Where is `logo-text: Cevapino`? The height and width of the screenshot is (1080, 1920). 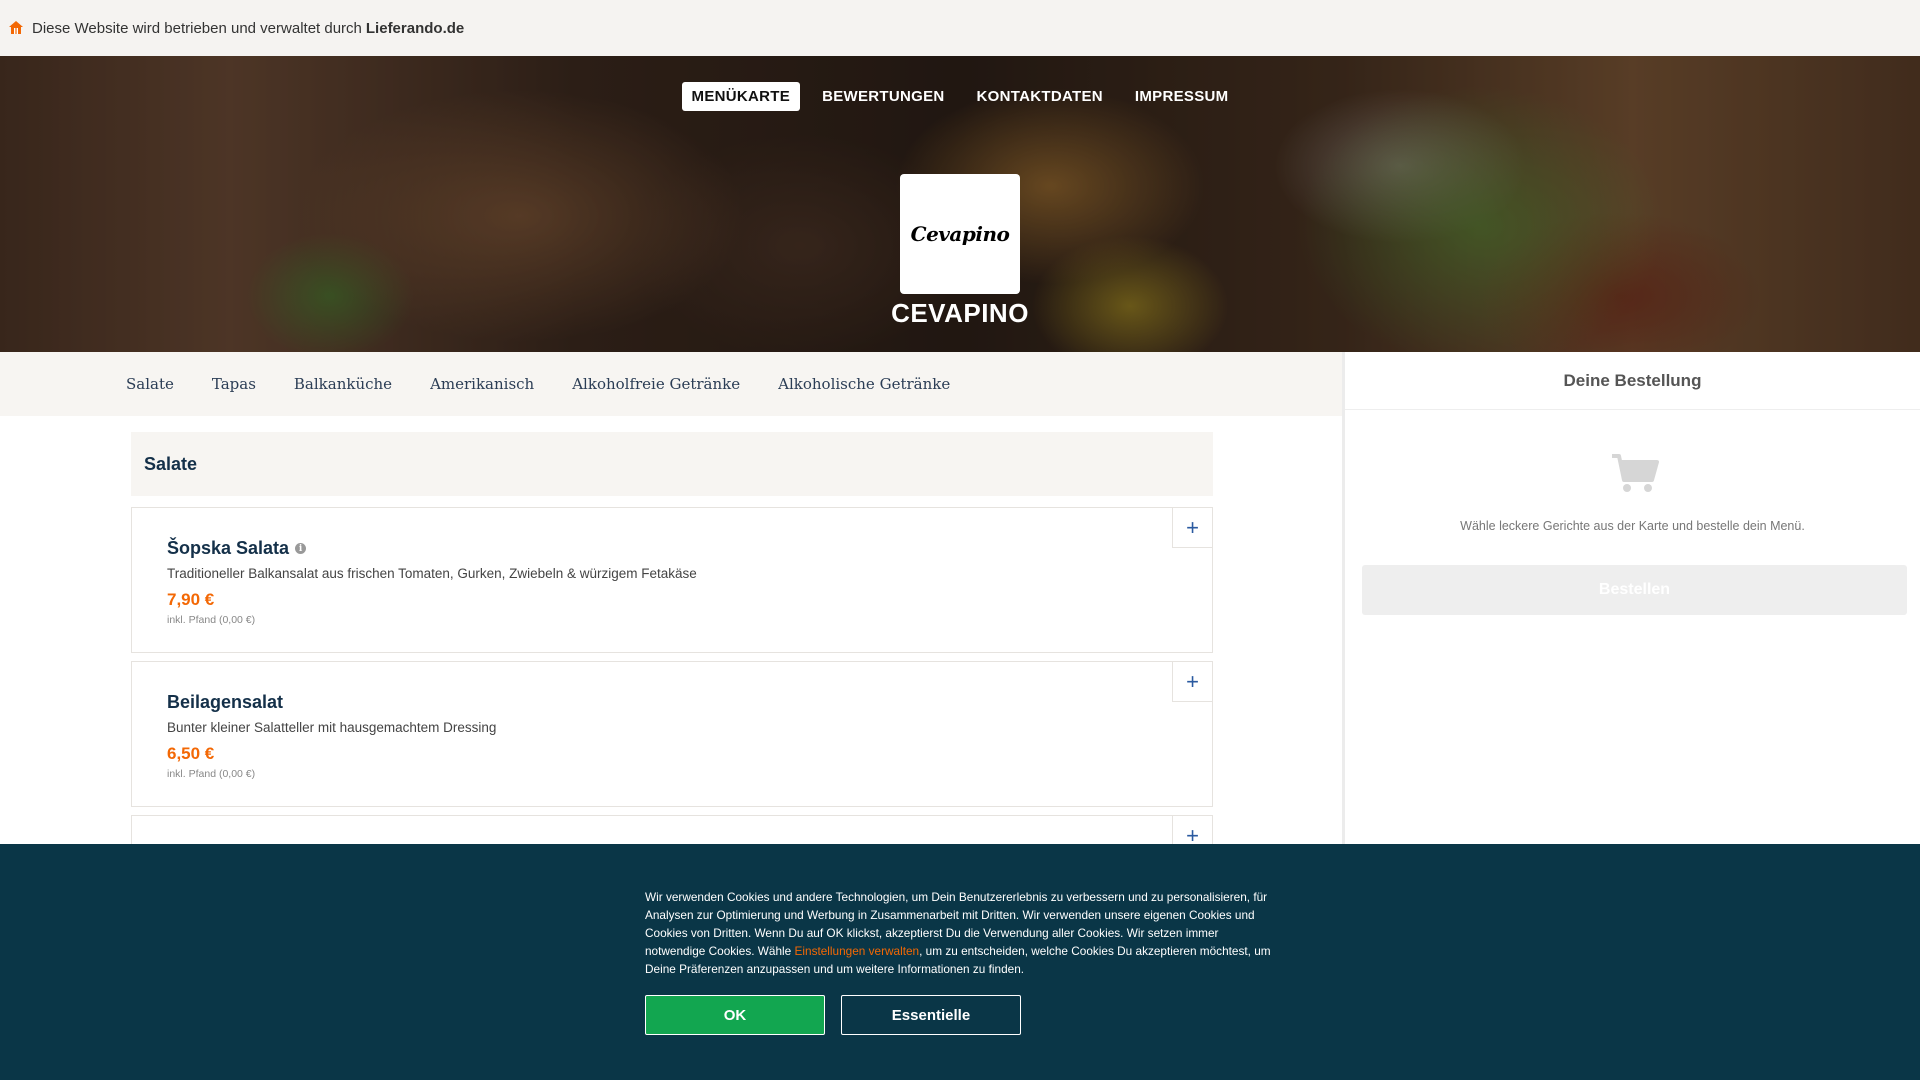 logo-text: Cevapino is located at coordinates (960, 234).